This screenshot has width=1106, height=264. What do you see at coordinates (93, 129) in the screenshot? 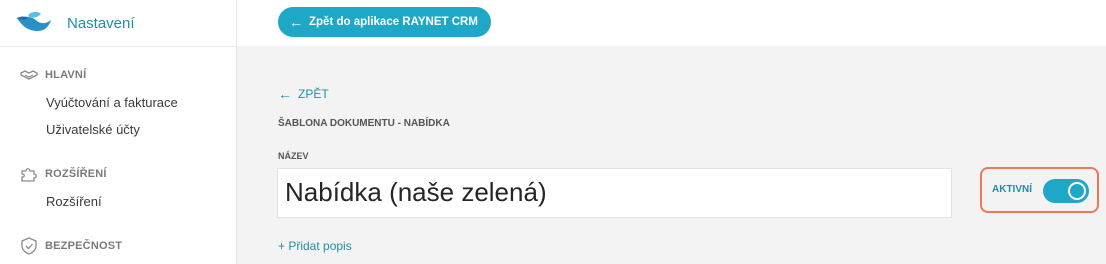
I see `sidebar-item-user-accounts: Uživatelské účty` at bounding box center [93, 129].